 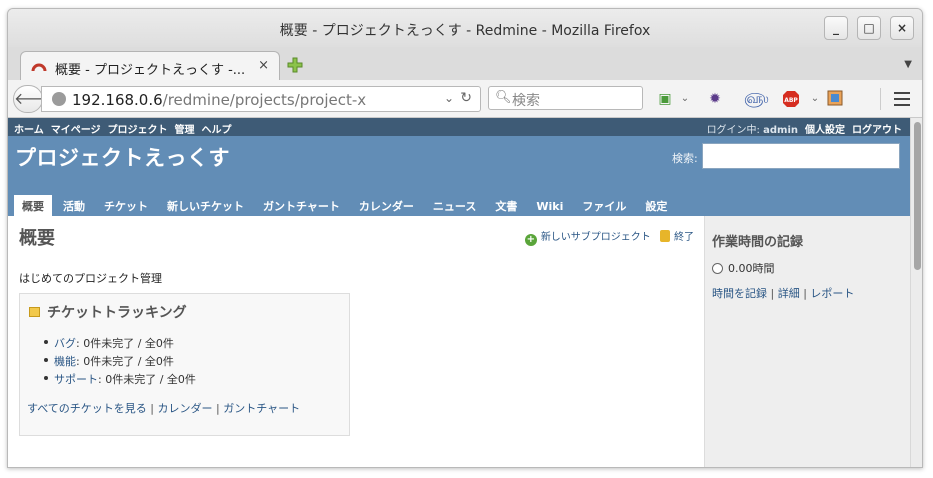 I want to click on globe-icon, so click(x=59, y=99).